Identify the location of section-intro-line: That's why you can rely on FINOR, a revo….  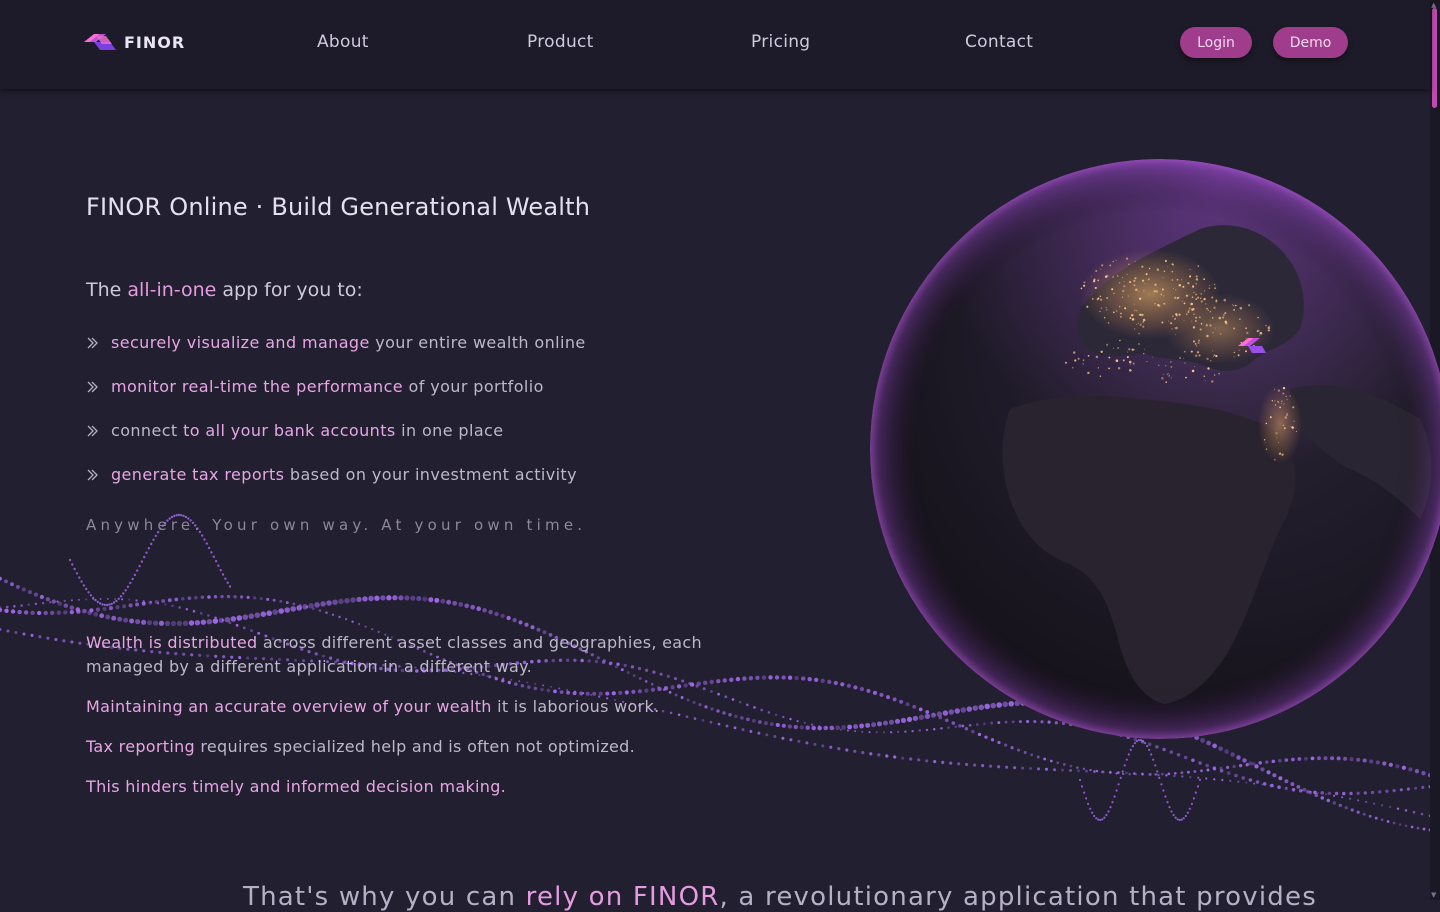
(780, 897).